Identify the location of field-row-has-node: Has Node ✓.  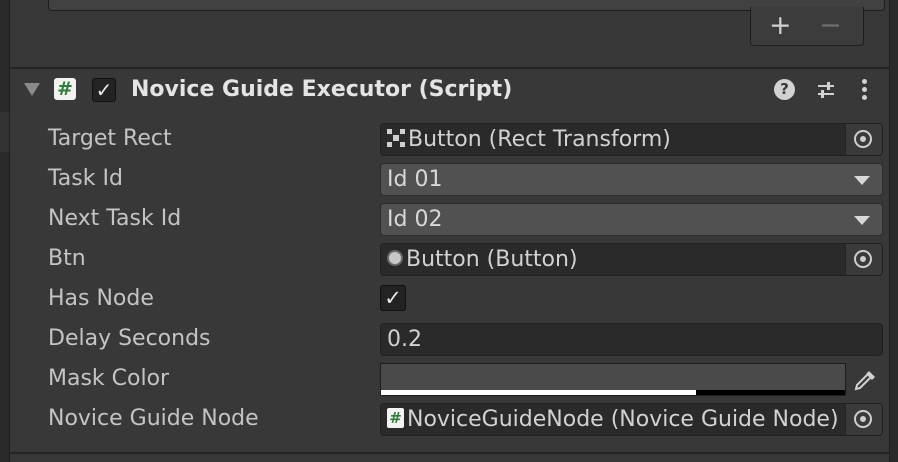
(449, 299).